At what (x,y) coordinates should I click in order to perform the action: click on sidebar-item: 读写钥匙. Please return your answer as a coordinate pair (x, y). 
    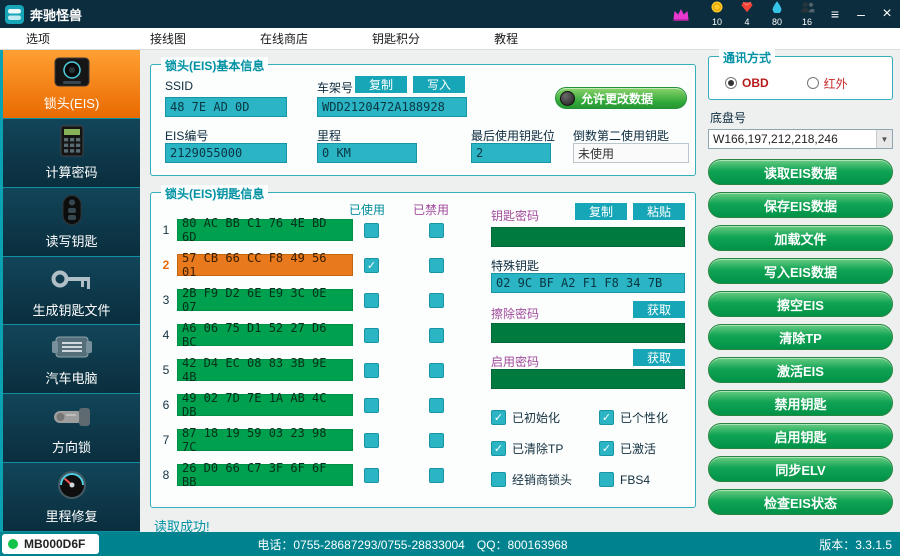
    Looking at the image, I should click on (71, 222).